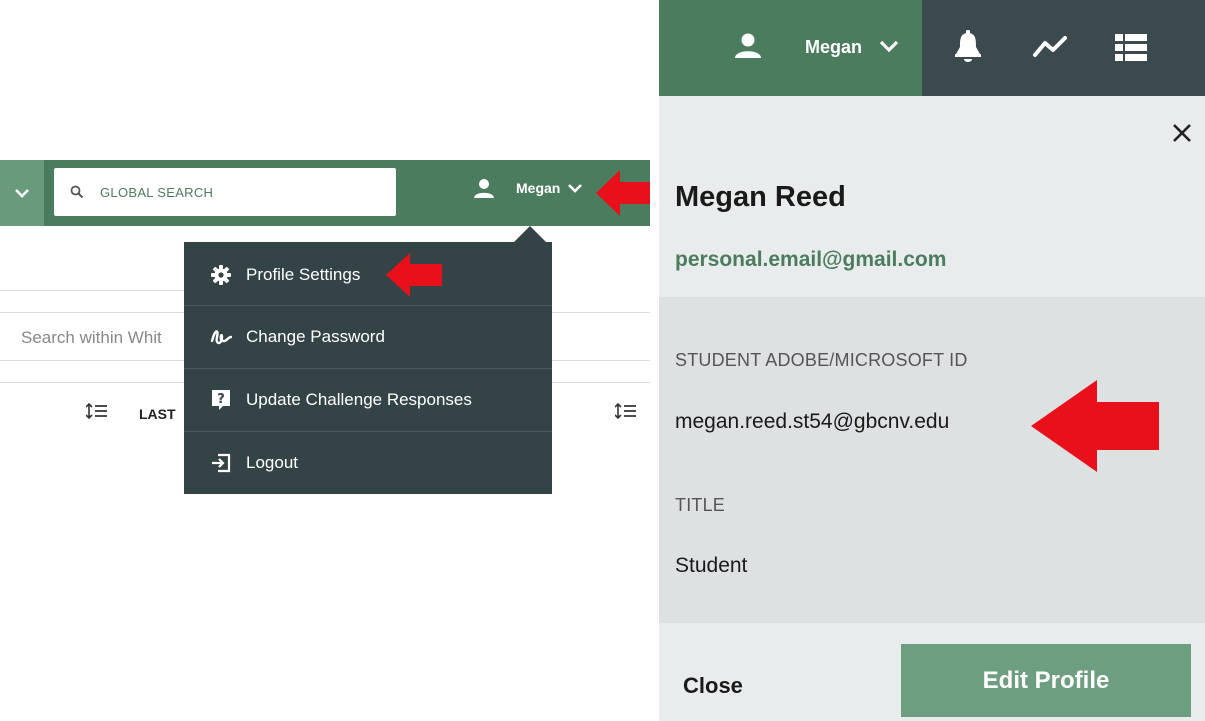  What do you see at coordinates (221, 463) in the screenshot?
I see `logout-icon` at bounding box center [221, 463].